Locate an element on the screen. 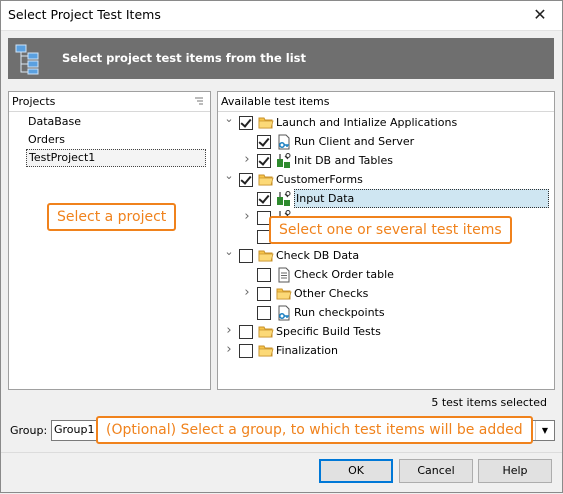  ok-button: OK is located at coordinates (356, 471).